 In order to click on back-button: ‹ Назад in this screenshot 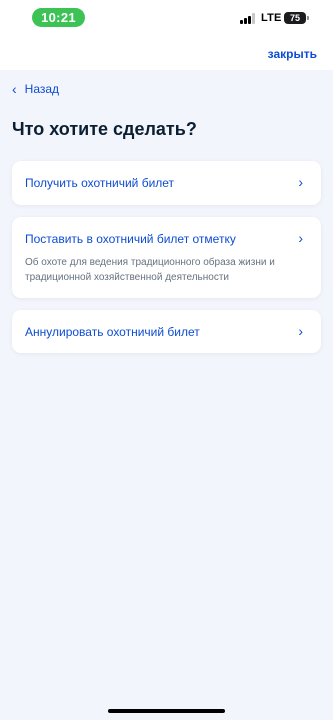, I will do `click(35, 89)`.